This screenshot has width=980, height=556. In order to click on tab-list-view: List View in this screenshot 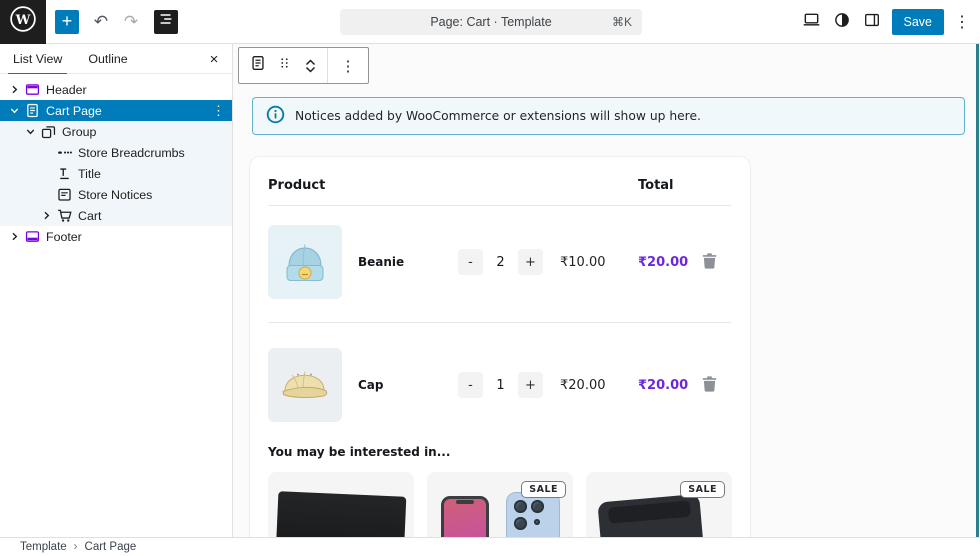, I will do `click(37, 59)`.